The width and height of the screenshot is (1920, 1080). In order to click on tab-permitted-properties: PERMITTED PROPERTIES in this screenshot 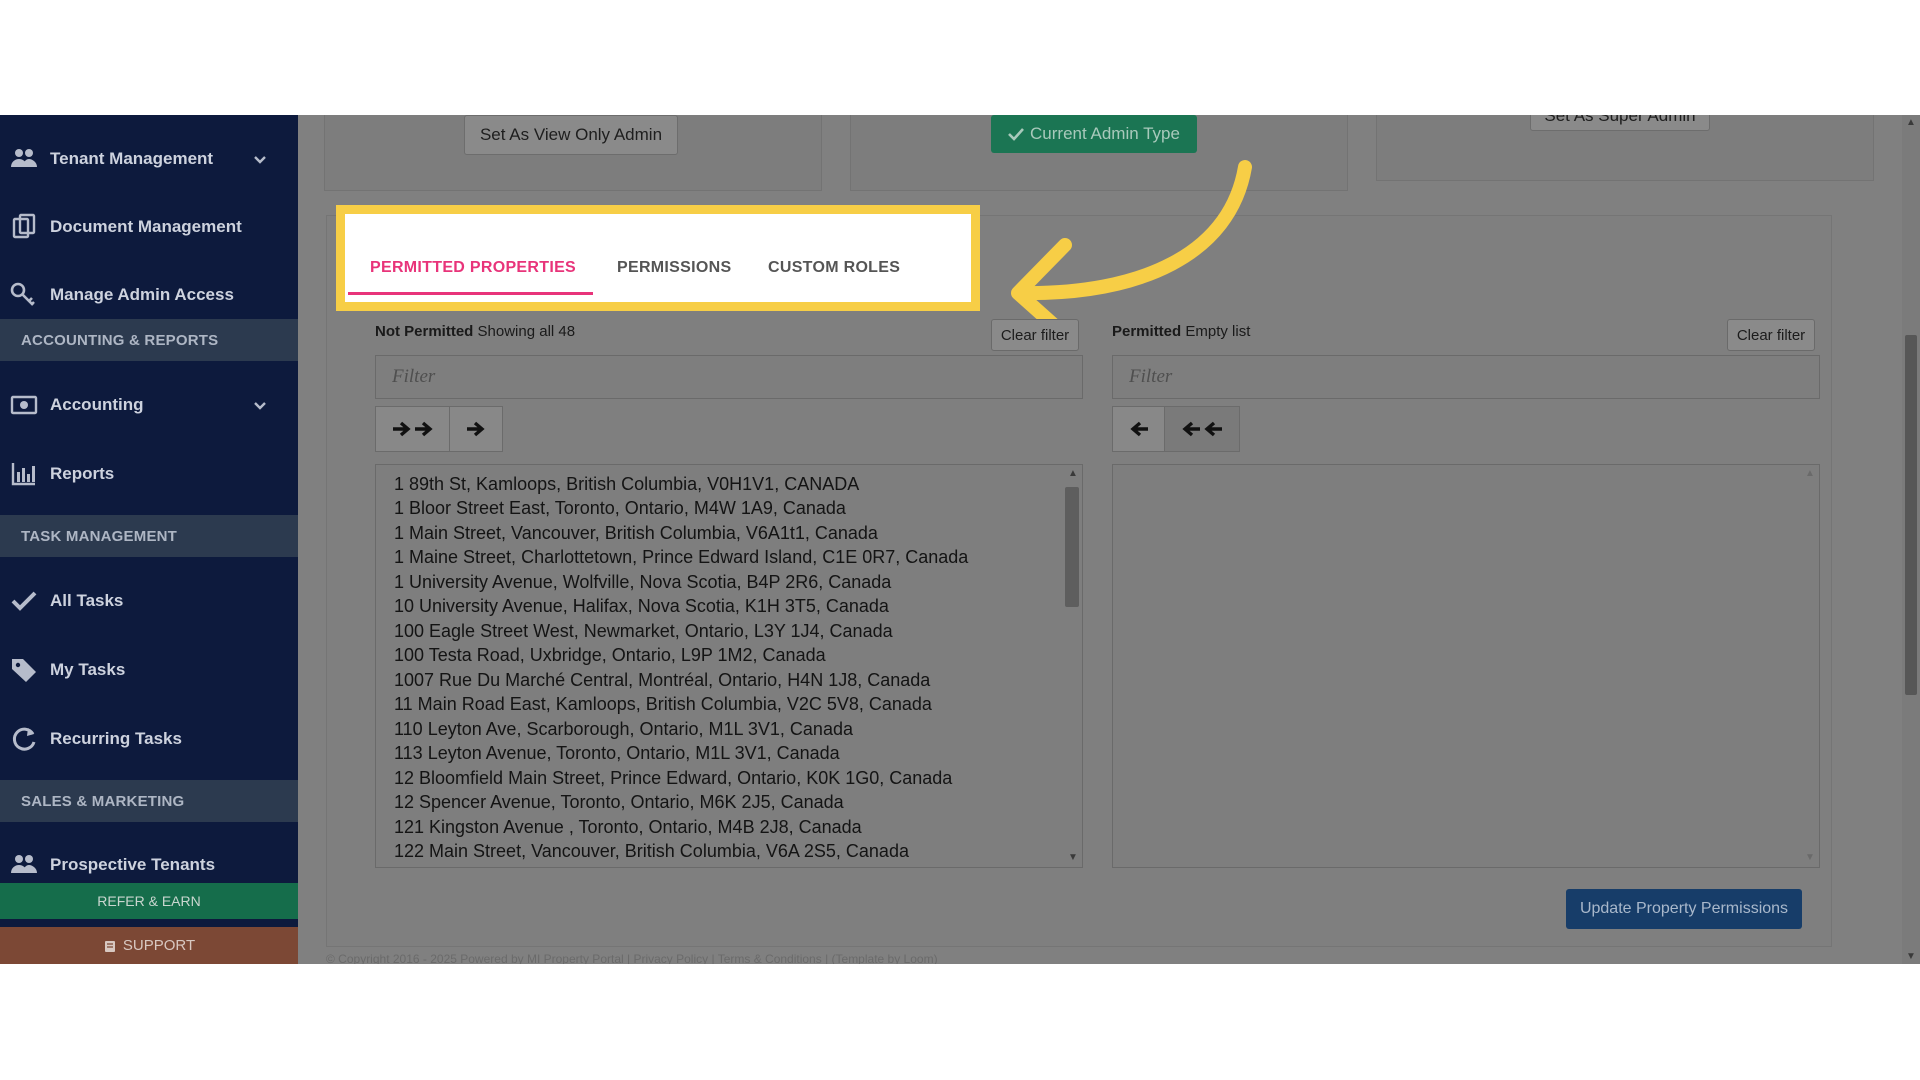, I will do `click(473, 268)`.